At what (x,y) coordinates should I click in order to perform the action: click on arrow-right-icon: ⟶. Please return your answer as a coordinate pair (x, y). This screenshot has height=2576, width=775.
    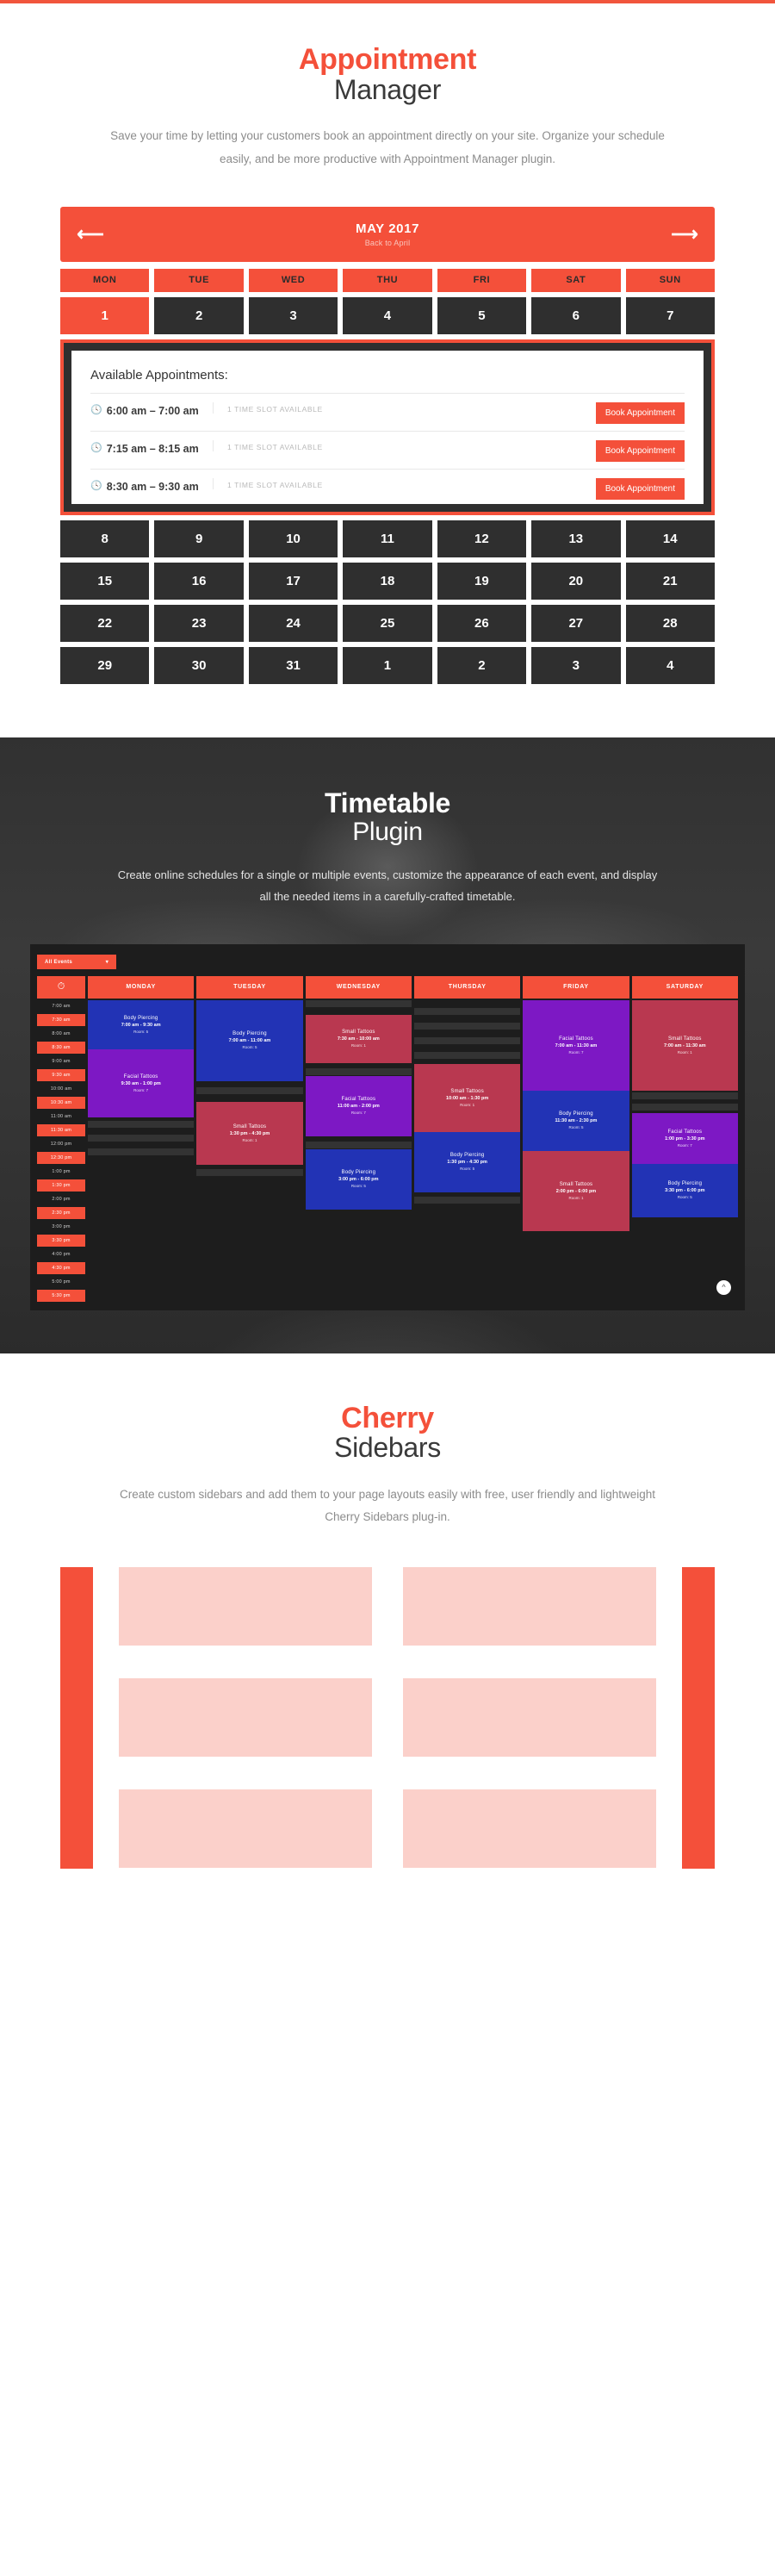
    Looking at the image, I should click on (685, 234).